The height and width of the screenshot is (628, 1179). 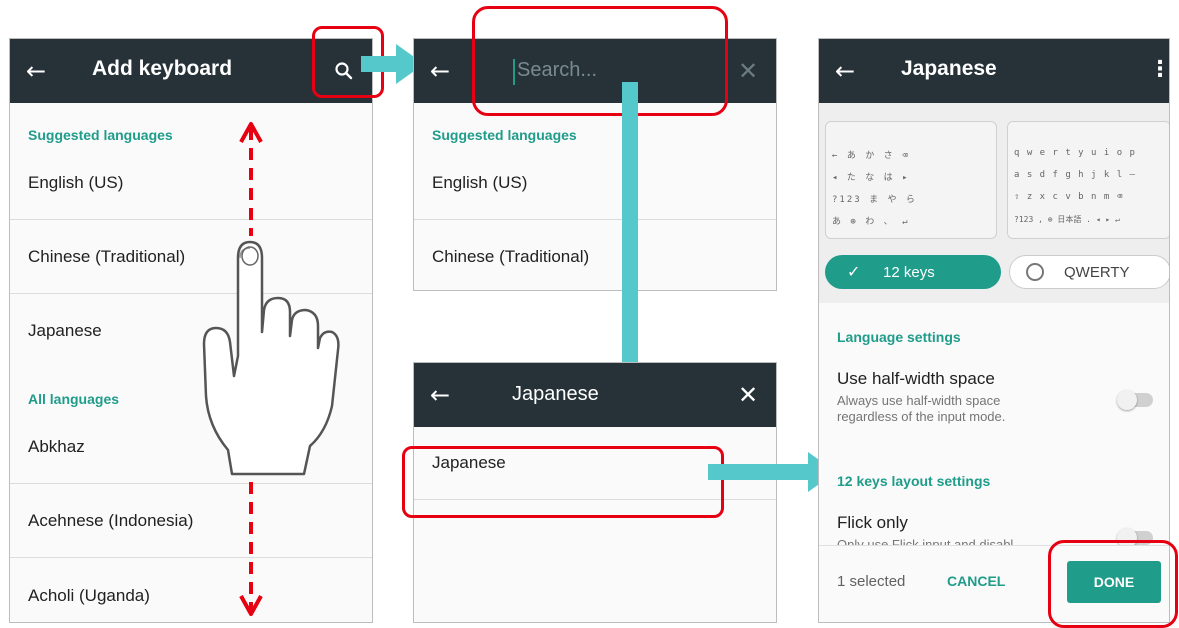 I want to click on keyboard-row: ?123 , ⊕ 日本語 . ◂ ▸ ↵, so click(x=1067, y=219).